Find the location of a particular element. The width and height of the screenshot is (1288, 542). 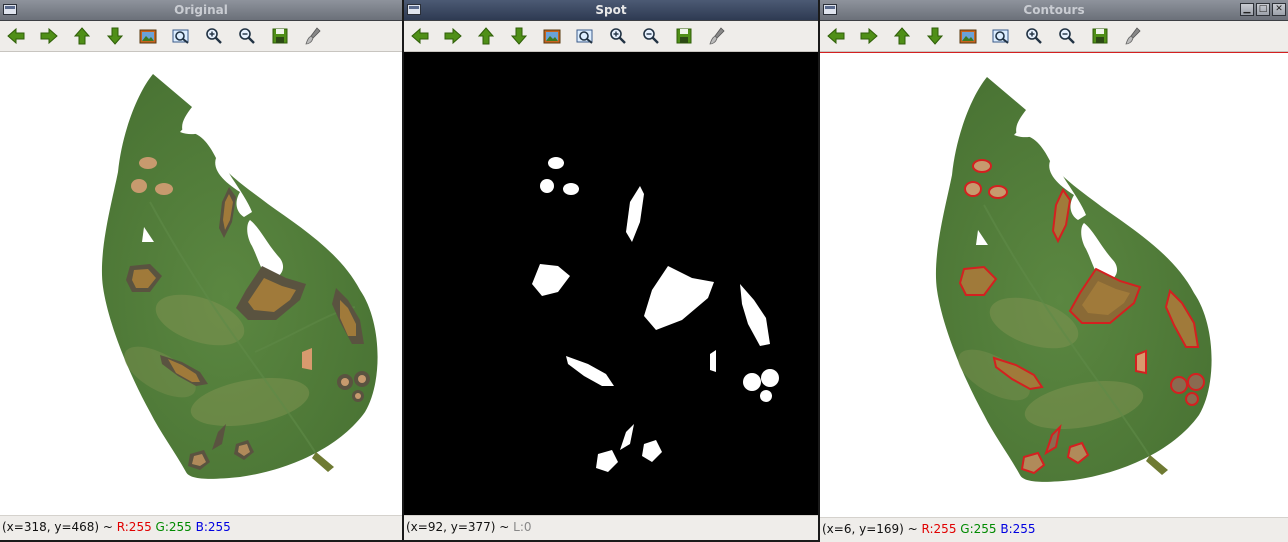

window-title: Original is located at coordinates (201, 10).